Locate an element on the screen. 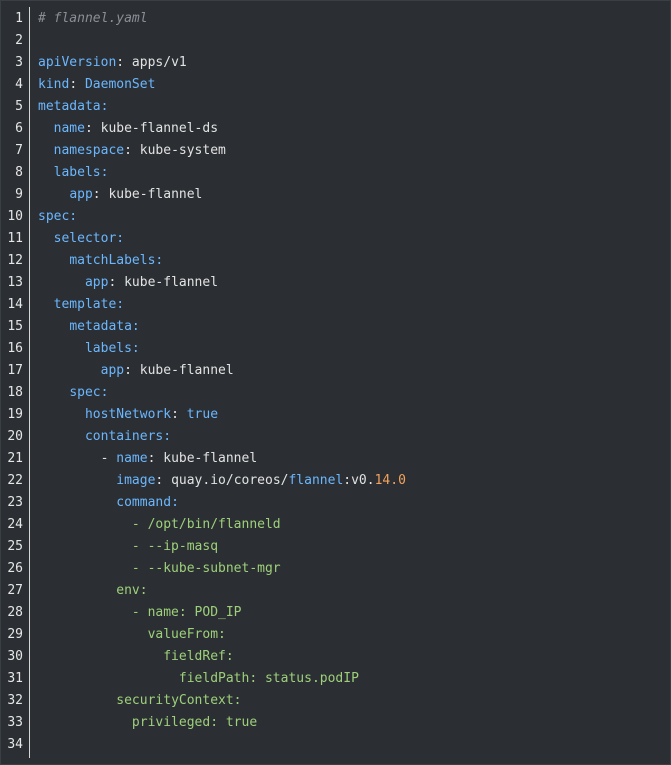  line-number: 27 is located at coordinates (15, 590).